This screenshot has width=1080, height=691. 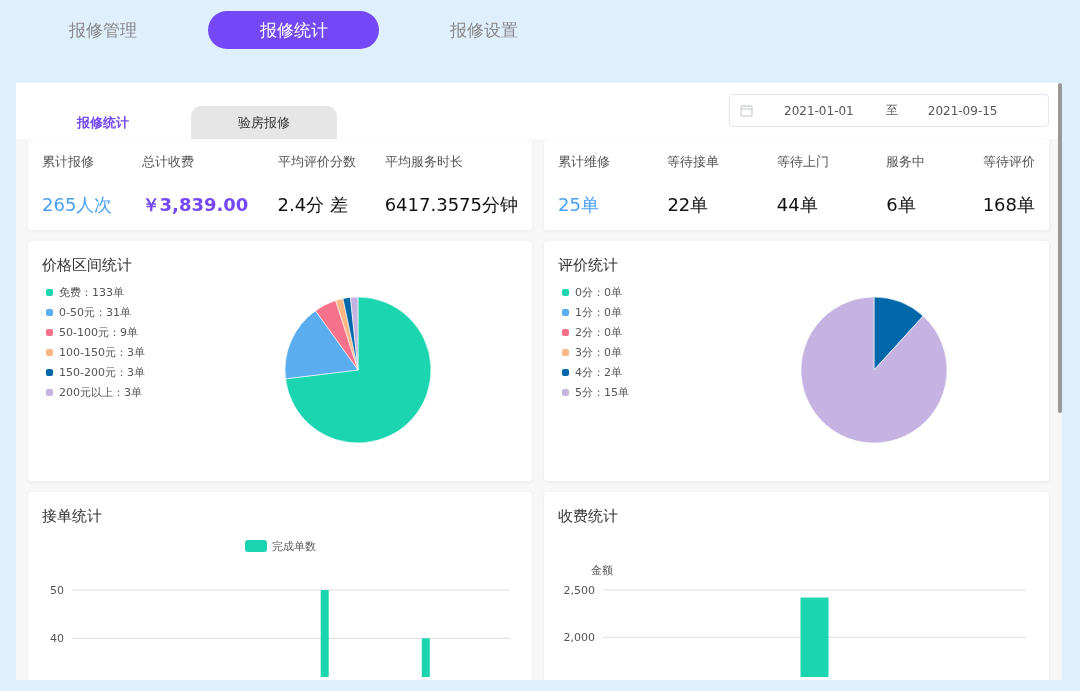 What do you see at coordinates (91, 292) in the screenshot?
I see `legend-label: 免费：133单` at bounding box center [91, 292].